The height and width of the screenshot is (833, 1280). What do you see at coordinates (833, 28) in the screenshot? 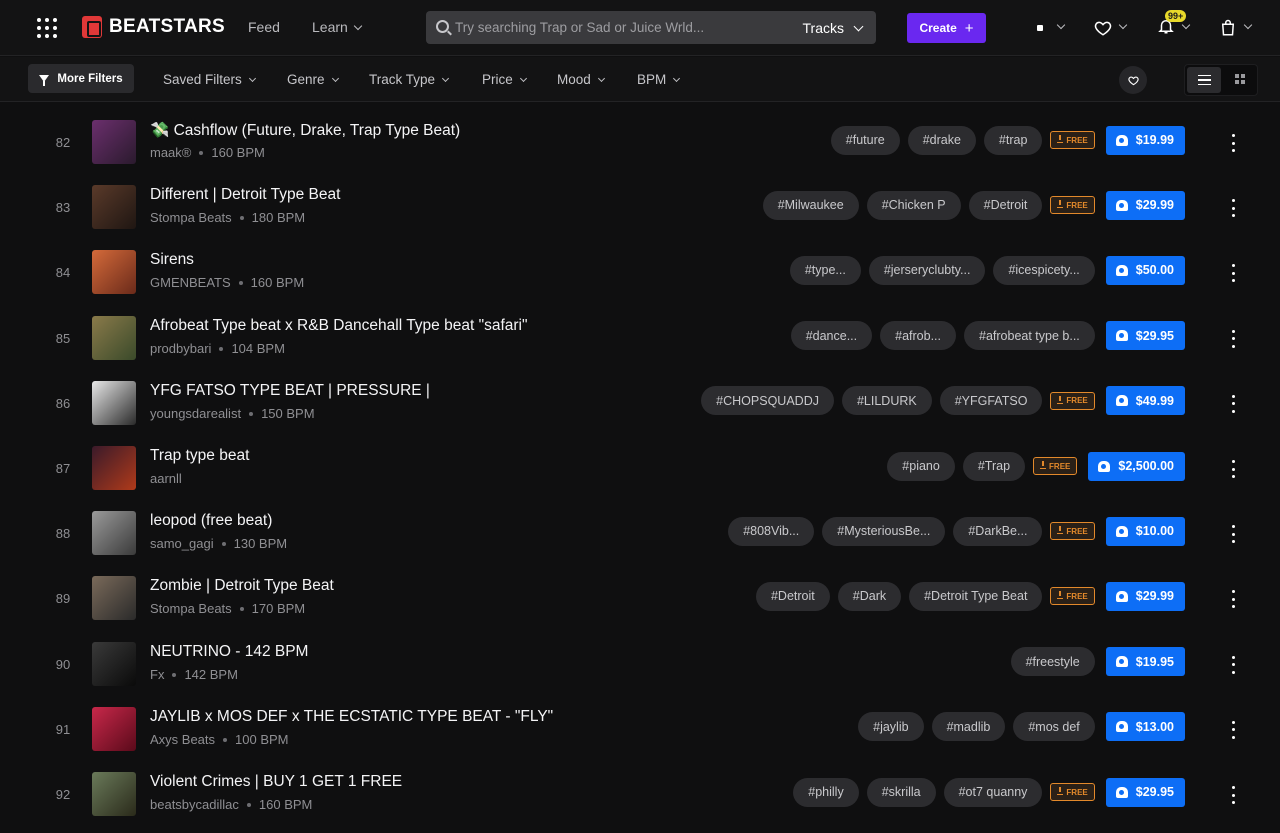
I see `search-type-dropdown: Tracks` at bounding box center [833, 28].